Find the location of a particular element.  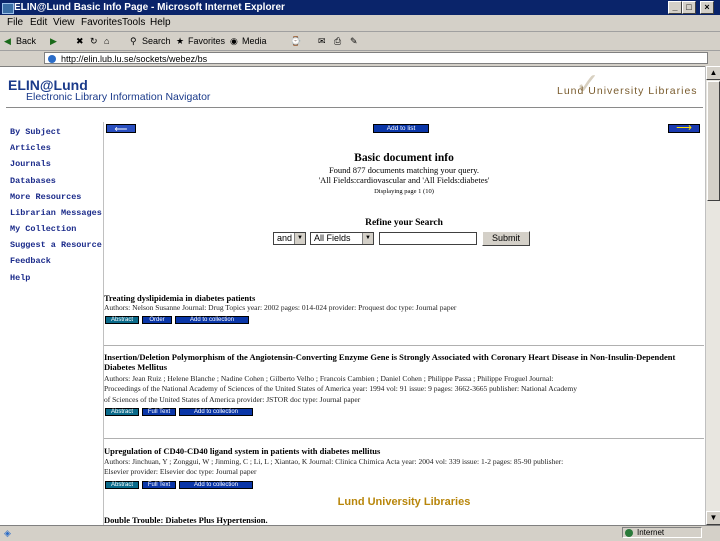

mail-icon: ✉ is located at coordinates (322, 41).